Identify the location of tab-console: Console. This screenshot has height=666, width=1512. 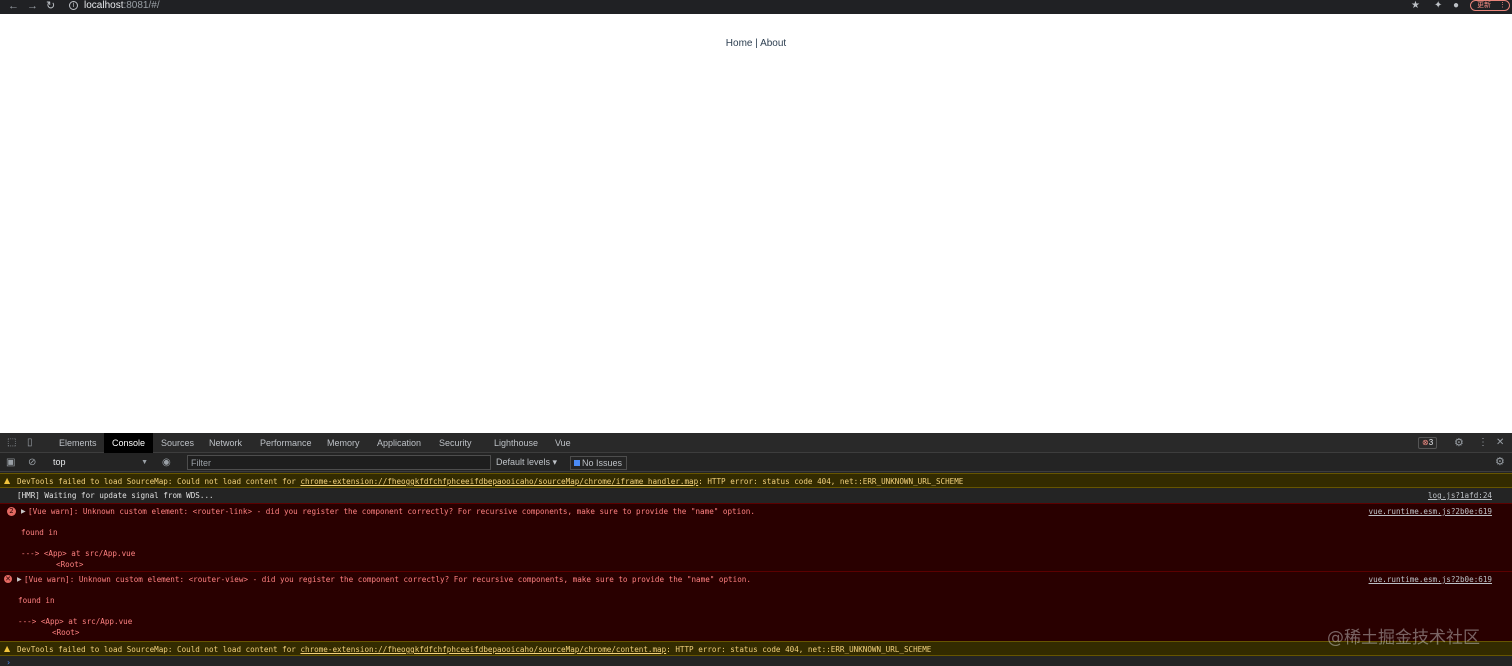
(129, 443).